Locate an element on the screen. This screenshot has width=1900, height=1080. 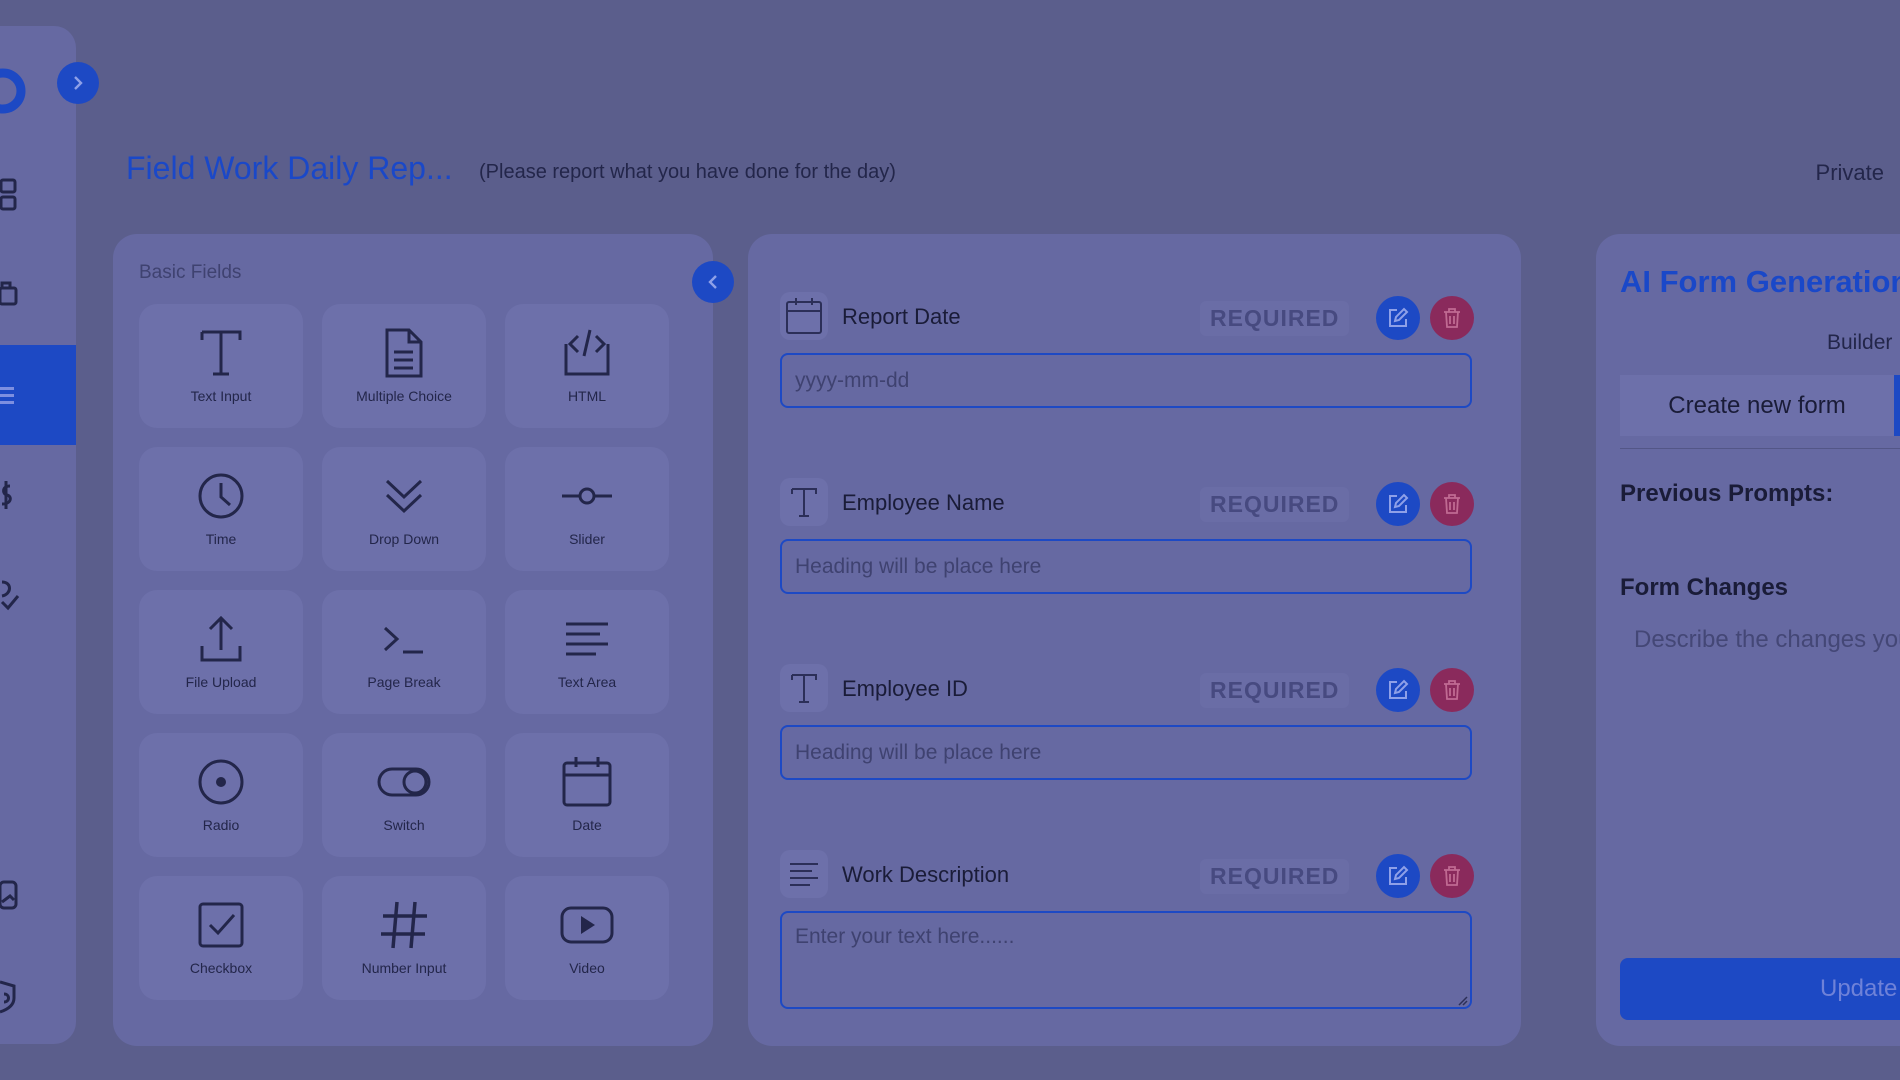
shield-icon is located at coordinates (9, 995).